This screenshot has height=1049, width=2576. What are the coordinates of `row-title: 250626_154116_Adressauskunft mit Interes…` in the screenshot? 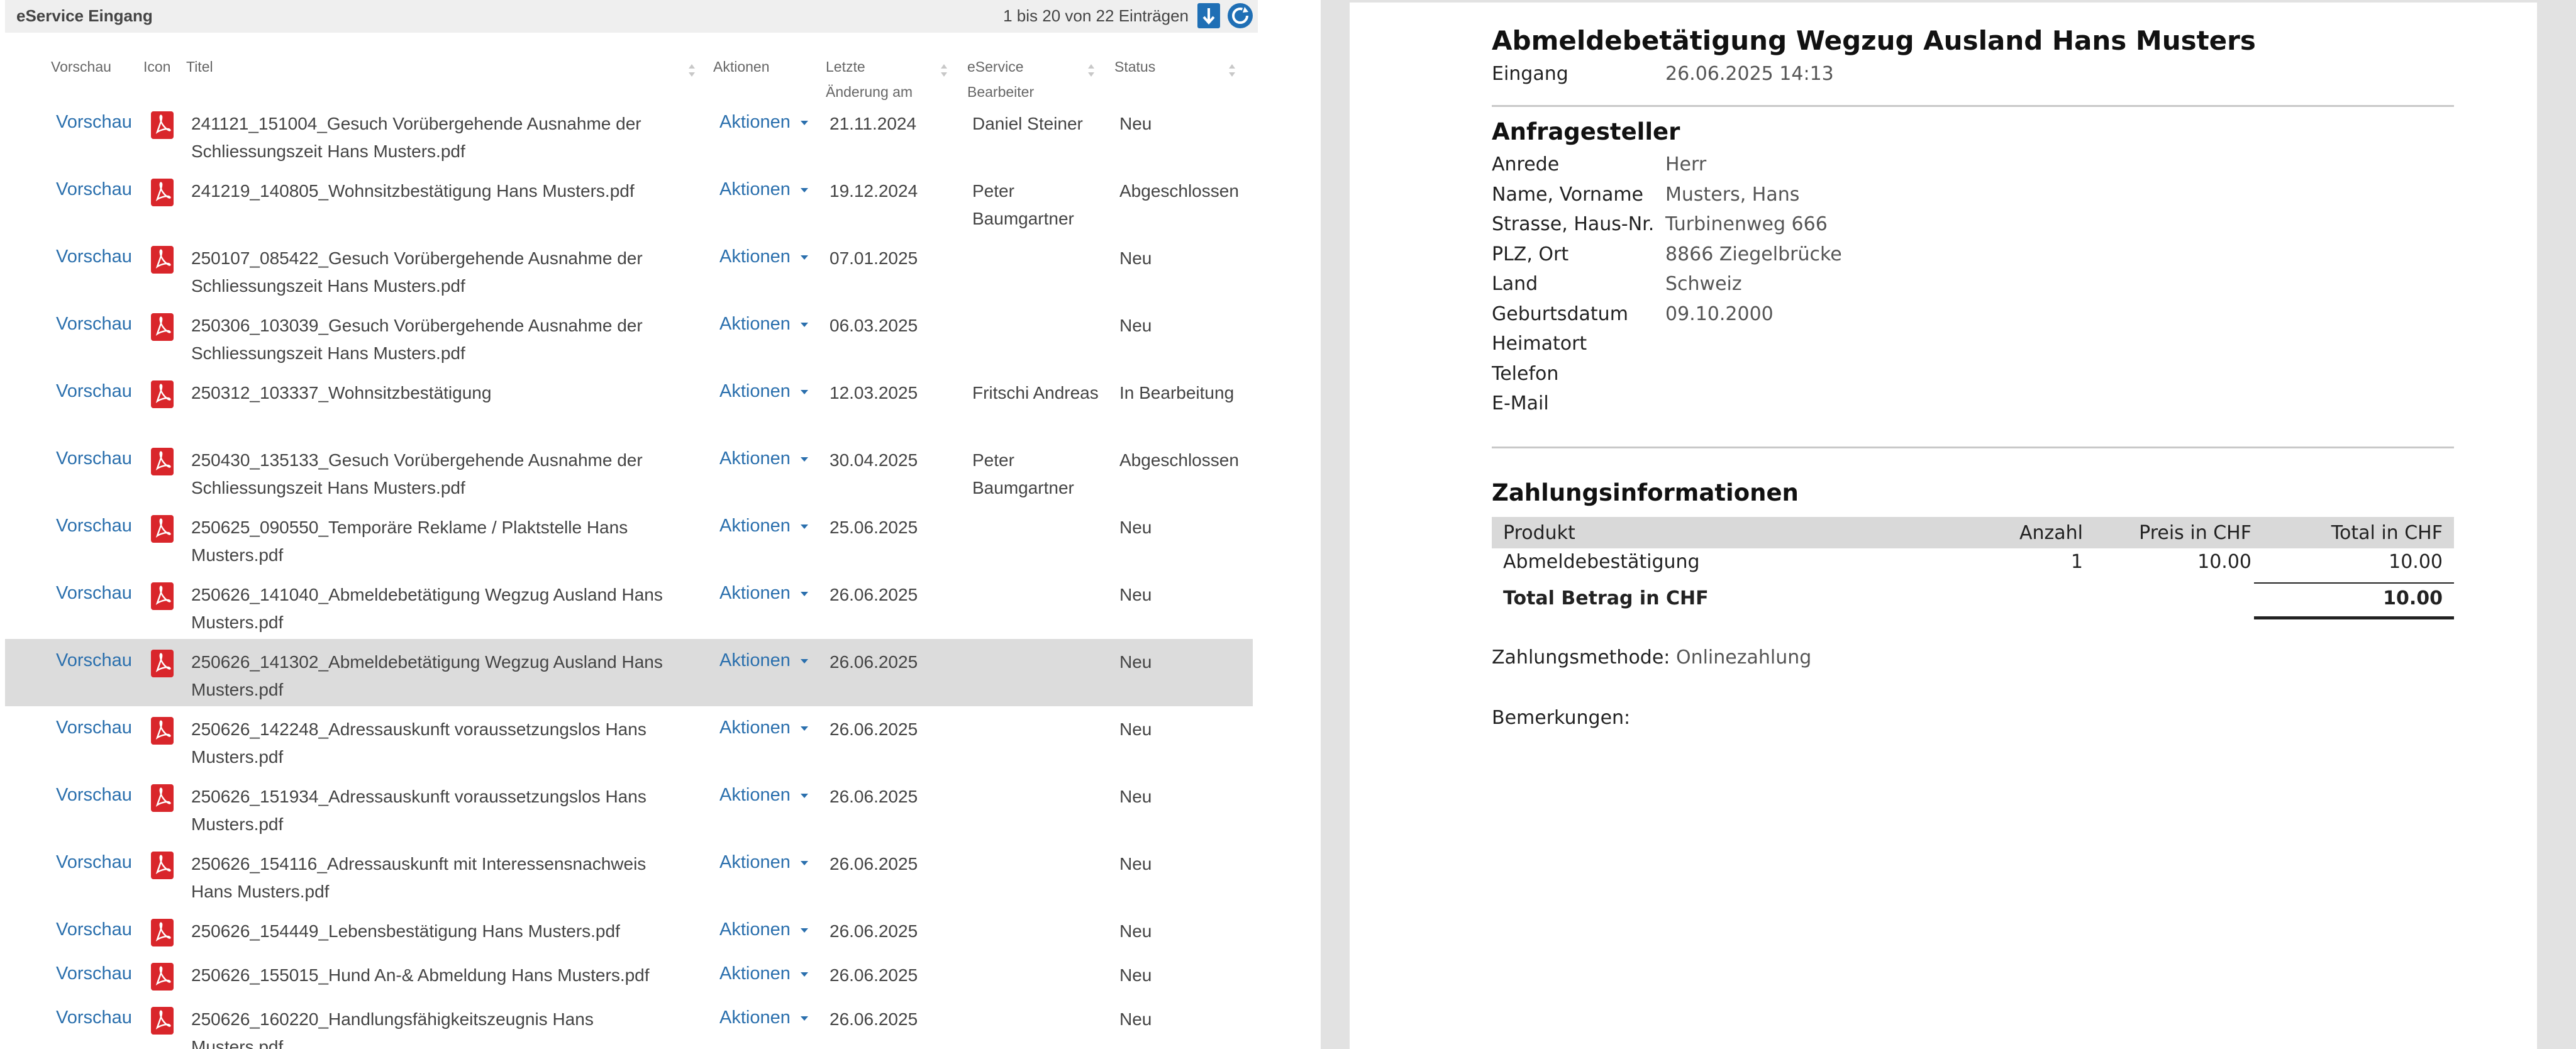 It's located at (436, 878).